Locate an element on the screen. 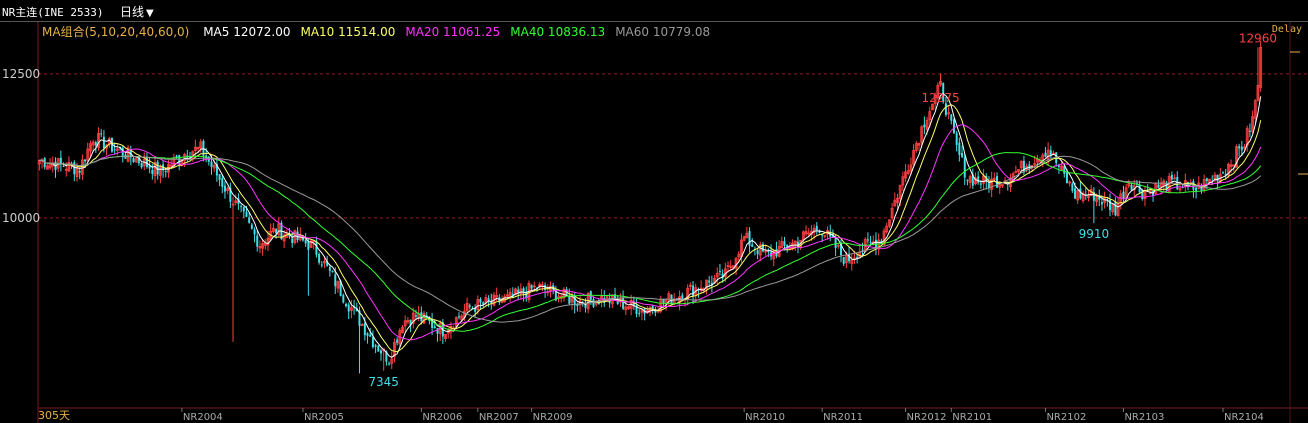  x-tick-label: NR2104 is located at coordinates (1244, 417).